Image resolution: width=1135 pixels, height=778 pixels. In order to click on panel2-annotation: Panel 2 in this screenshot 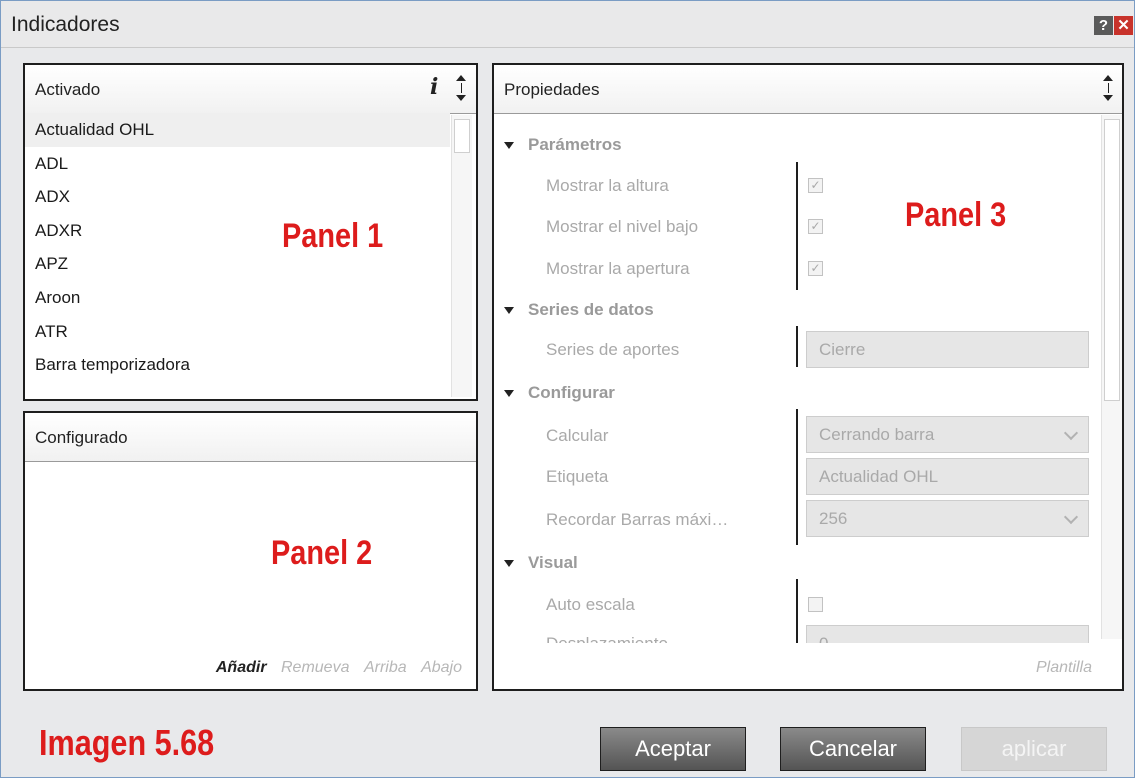, I will do `click(322, 553)`.